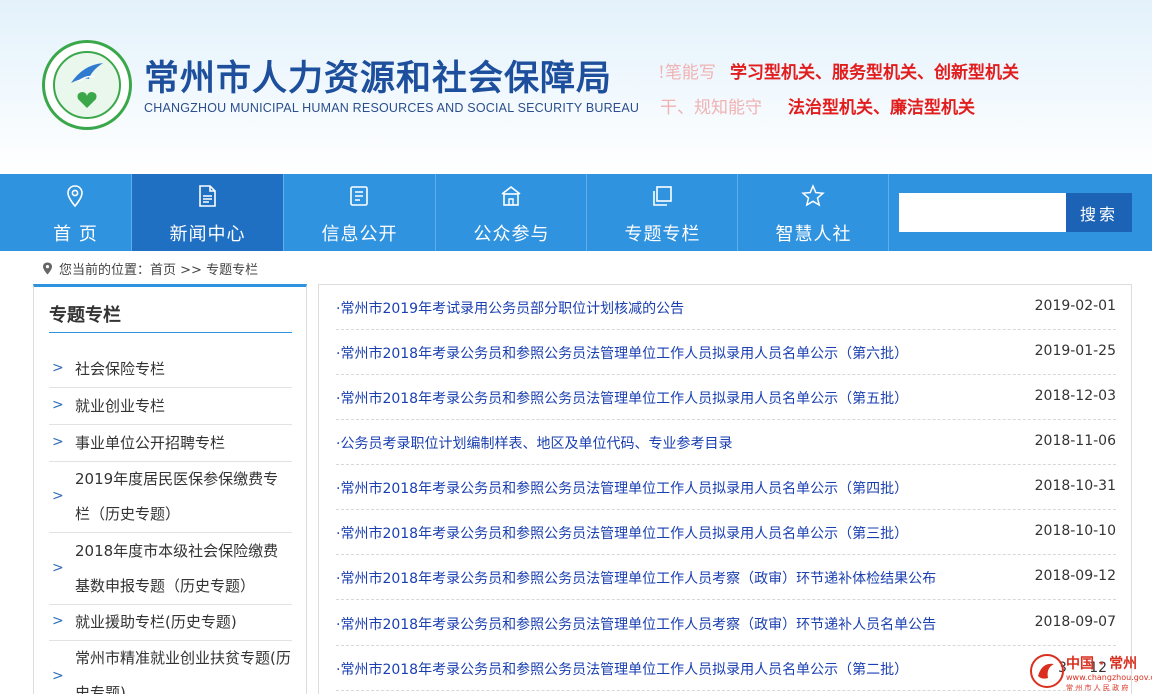 The image size is (1152, 694). What do you see at coordinates (75, 212) in the screenshot?
I see `nav-item-home: 首 页` at bounding box center [75, 212].